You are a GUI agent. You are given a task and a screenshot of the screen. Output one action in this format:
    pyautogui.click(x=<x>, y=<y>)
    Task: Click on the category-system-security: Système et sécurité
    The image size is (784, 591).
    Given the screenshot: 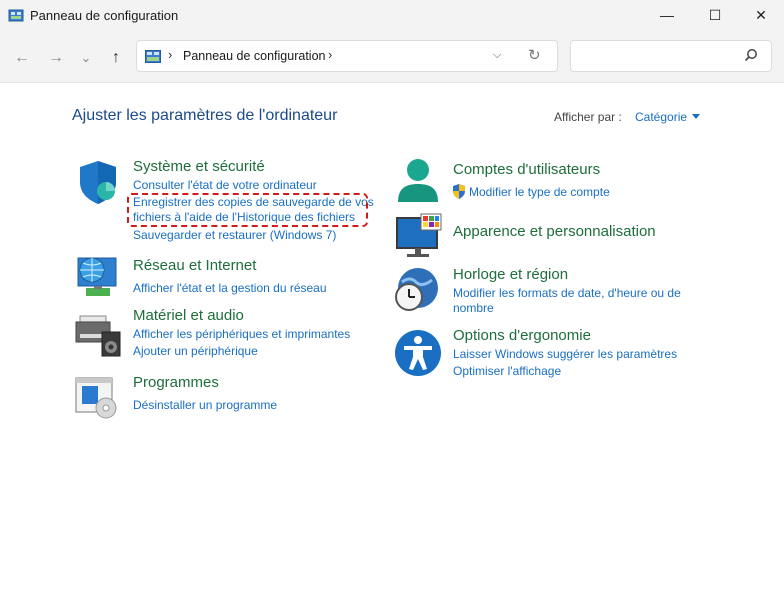 What is the action you would take?
    pyautogui.click(x=199, y=166)
    